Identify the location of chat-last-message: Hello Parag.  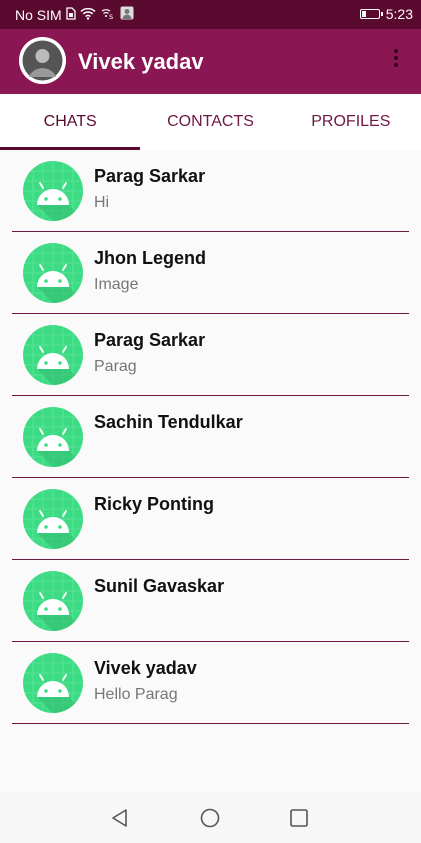
(136, 694).